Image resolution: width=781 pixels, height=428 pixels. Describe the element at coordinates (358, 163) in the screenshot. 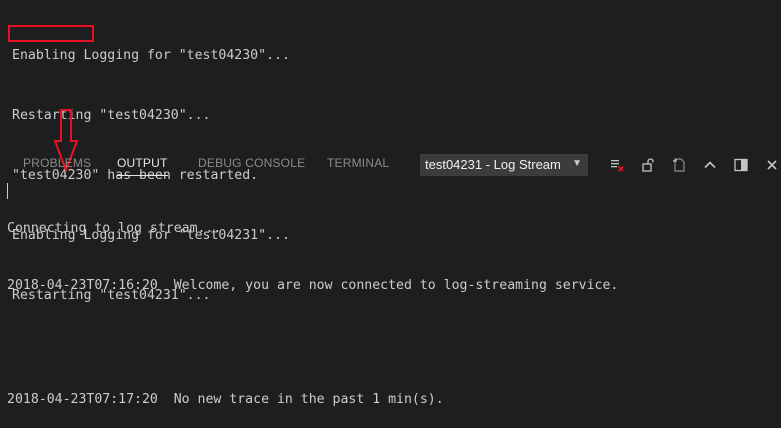

I see `tab-terminal: TERMINAL` at that location.